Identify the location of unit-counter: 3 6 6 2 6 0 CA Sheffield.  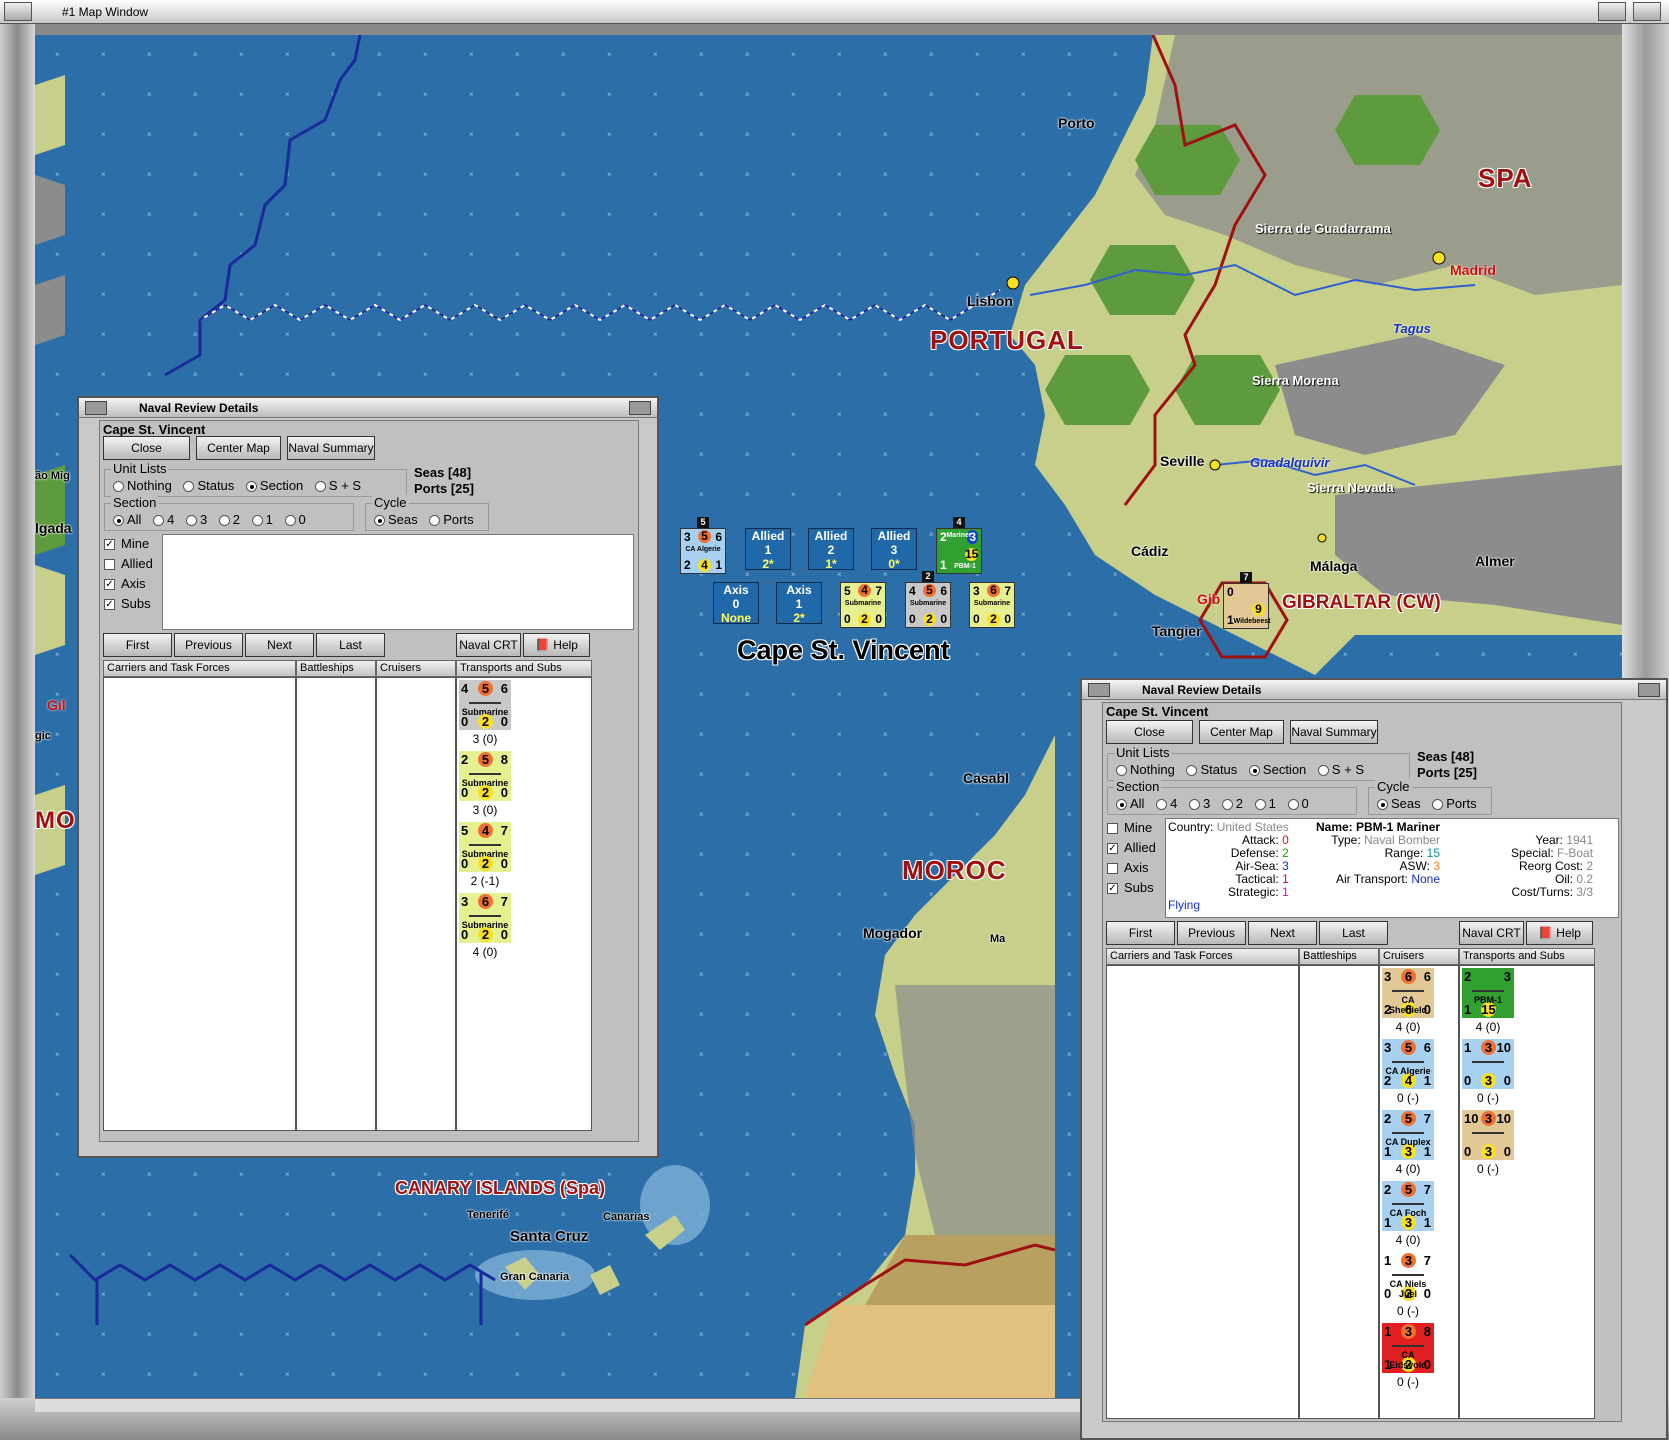
(1408, 993).